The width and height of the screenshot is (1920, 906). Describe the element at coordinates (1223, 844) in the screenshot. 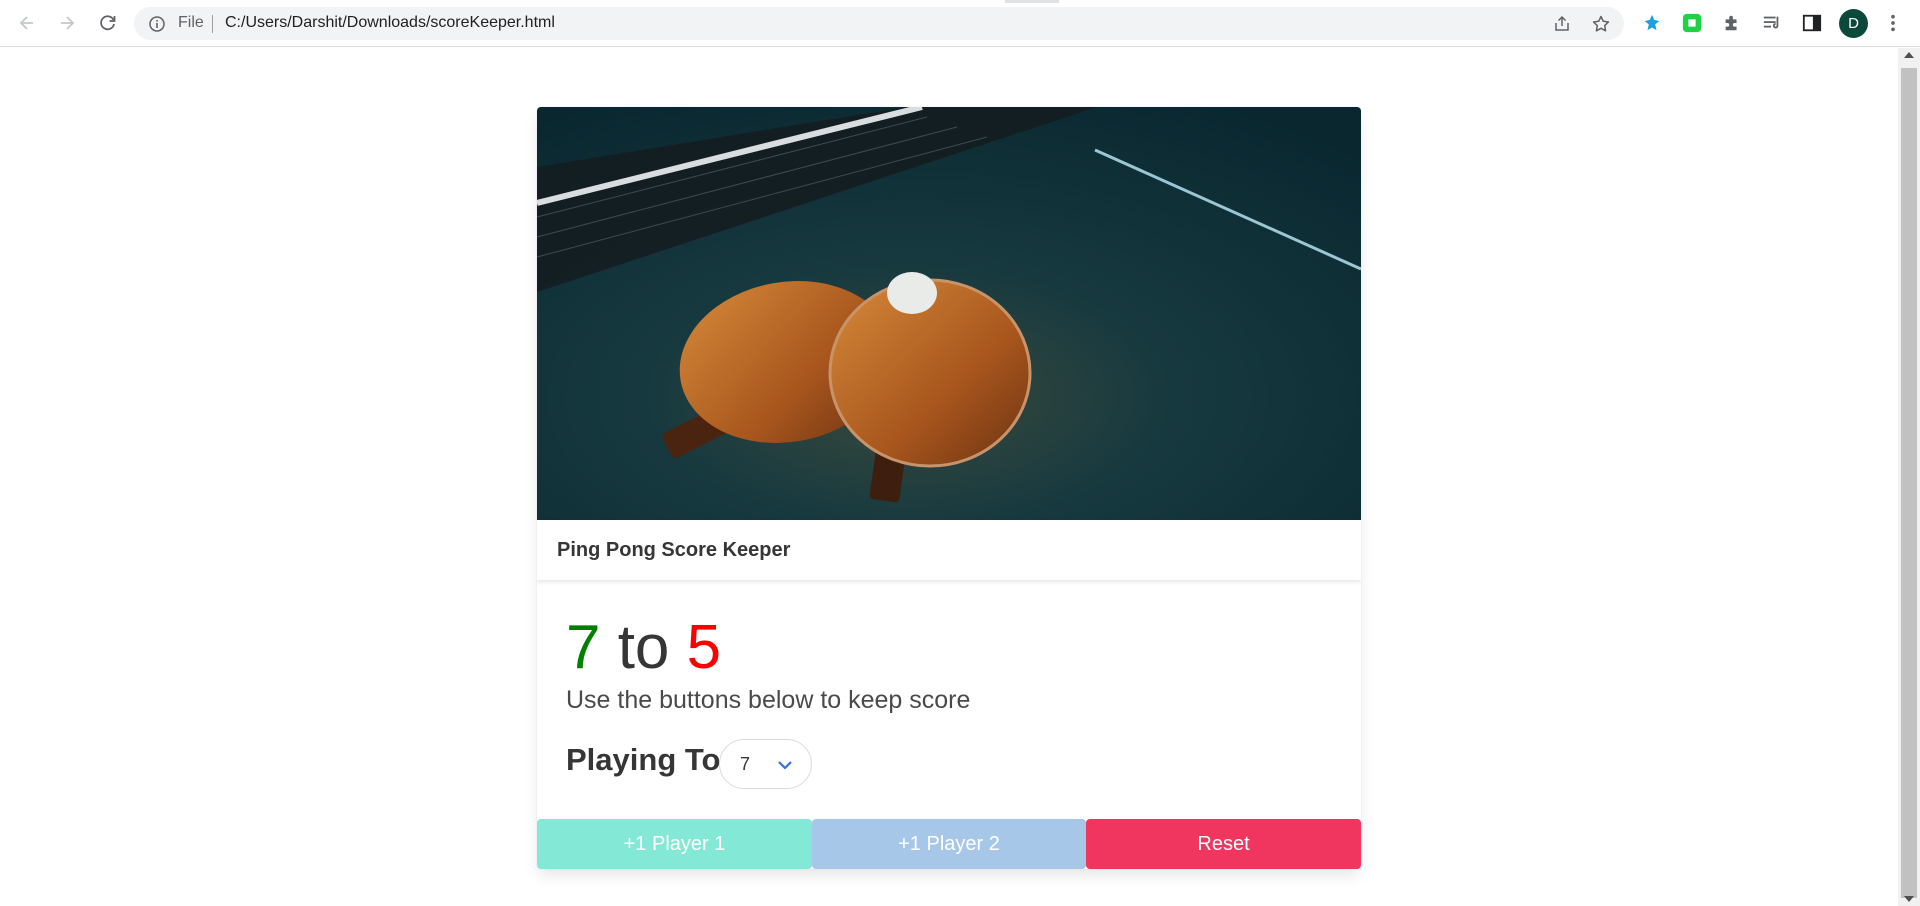

I see `reset-button: Reset` at that location.